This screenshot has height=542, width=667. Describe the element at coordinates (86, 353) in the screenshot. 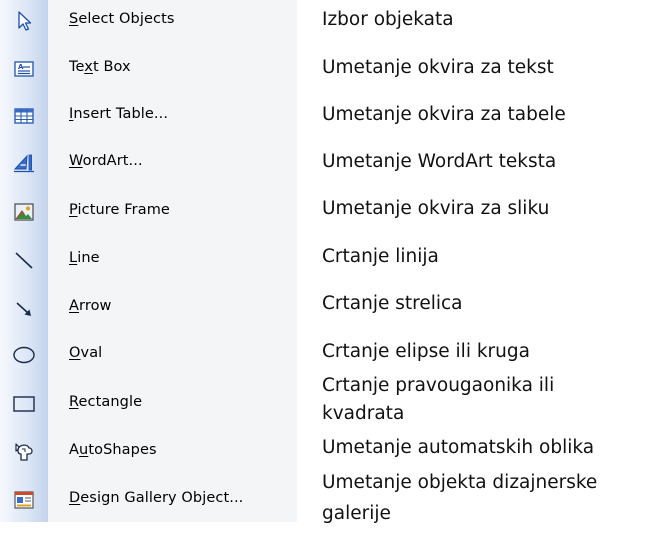

I see `menu-item-label: Oval` at that location.